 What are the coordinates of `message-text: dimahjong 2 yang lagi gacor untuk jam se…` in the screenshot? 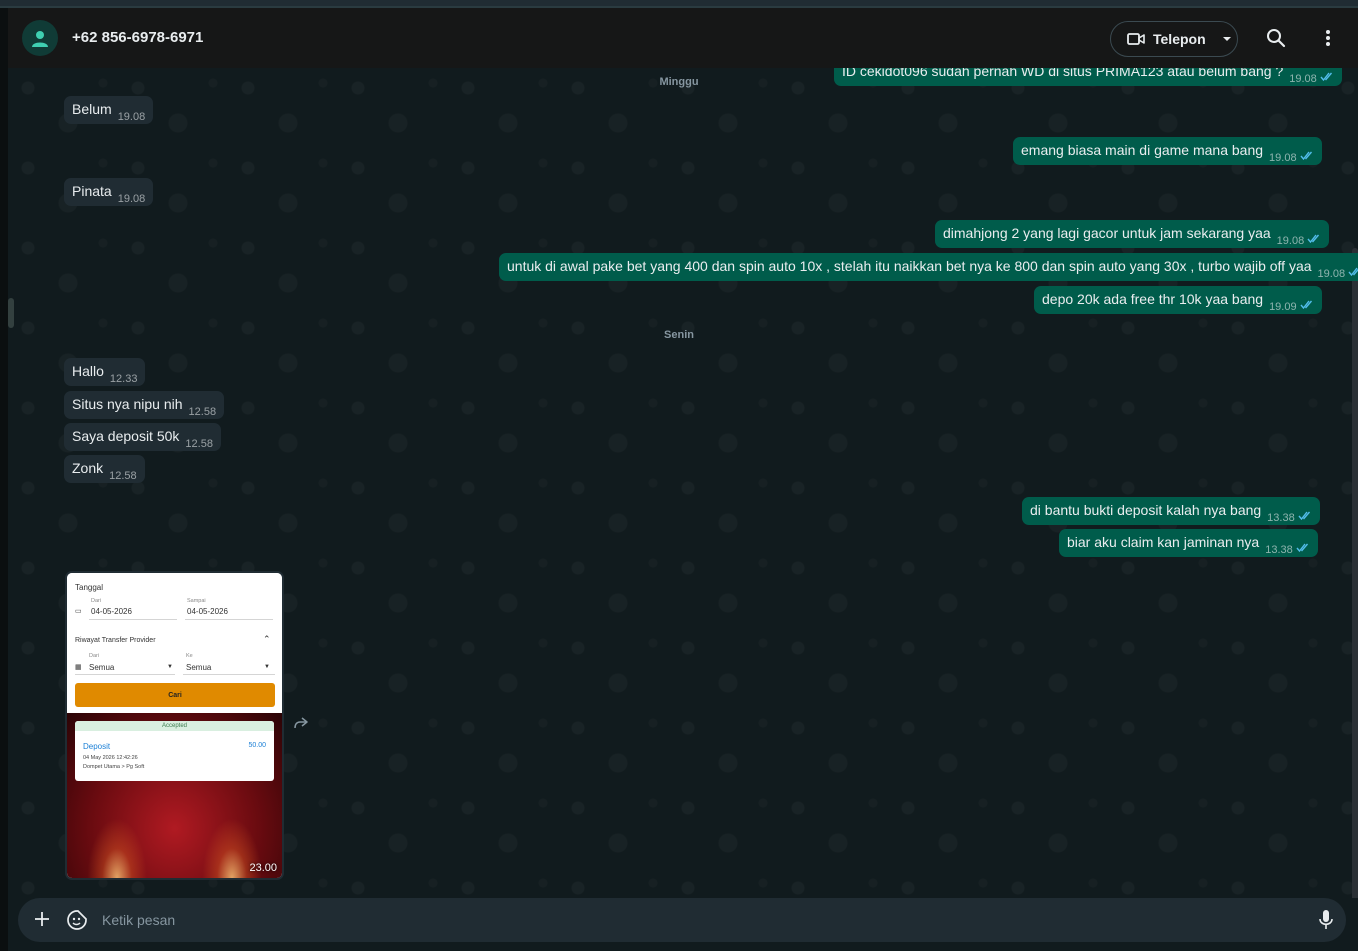 It's located at (1107, 233).